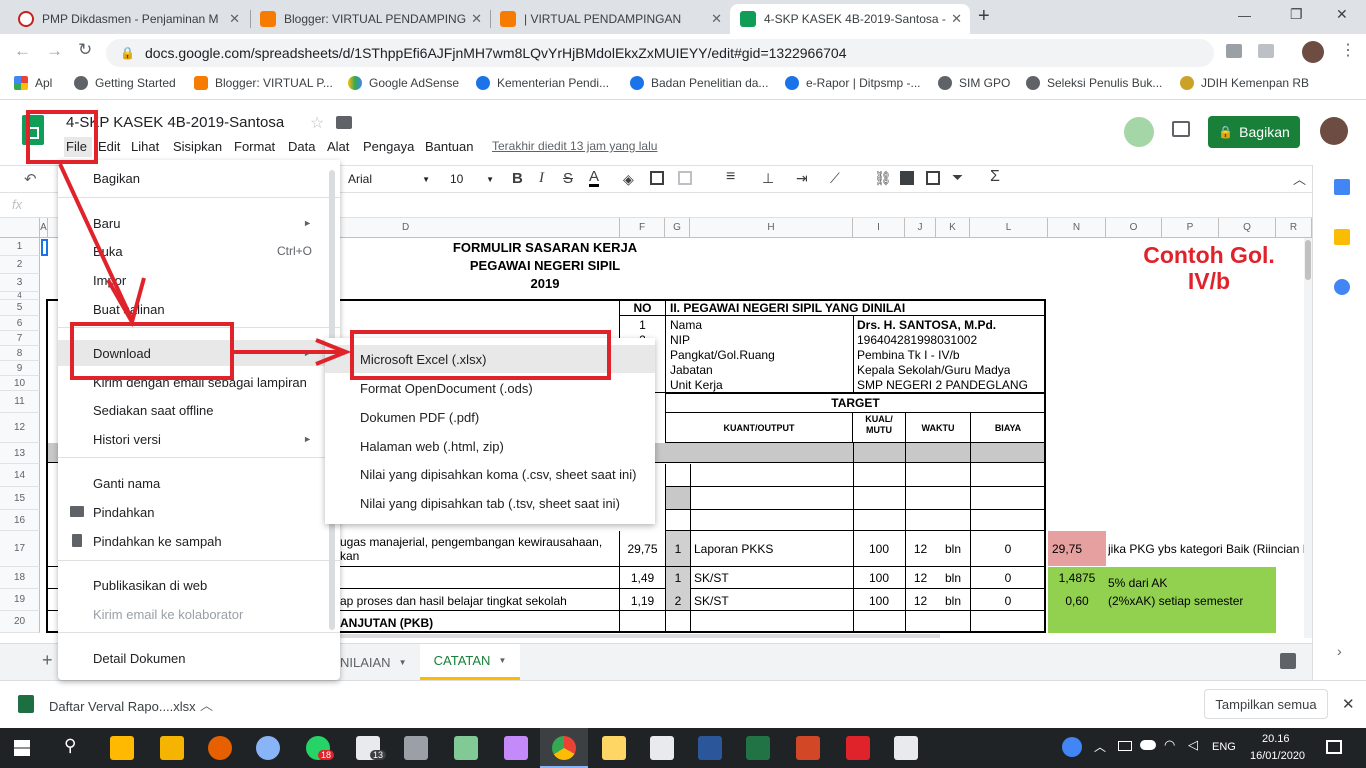 Image resolution: width=1366 pixels, height=768 pixels. Describe the element at coordinates (22, 51) in the screenshot. I see `back-icon: ←` at that location.